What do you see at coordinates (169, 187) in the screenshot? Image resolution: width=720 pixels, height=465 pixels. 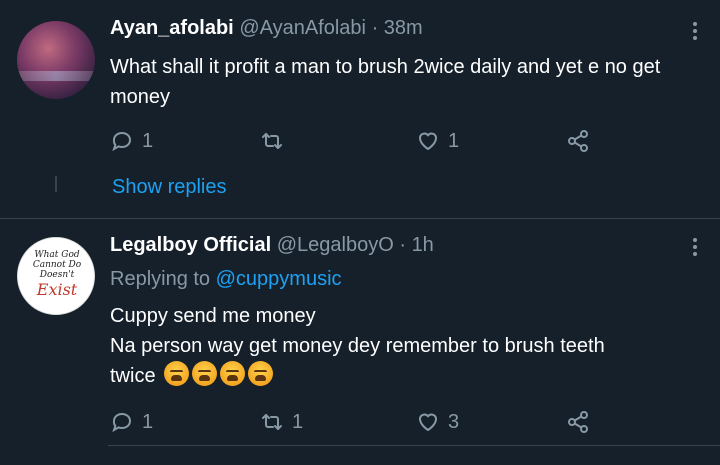 I see `show-replies-link: Show replies` at bounding box center [169, 187].